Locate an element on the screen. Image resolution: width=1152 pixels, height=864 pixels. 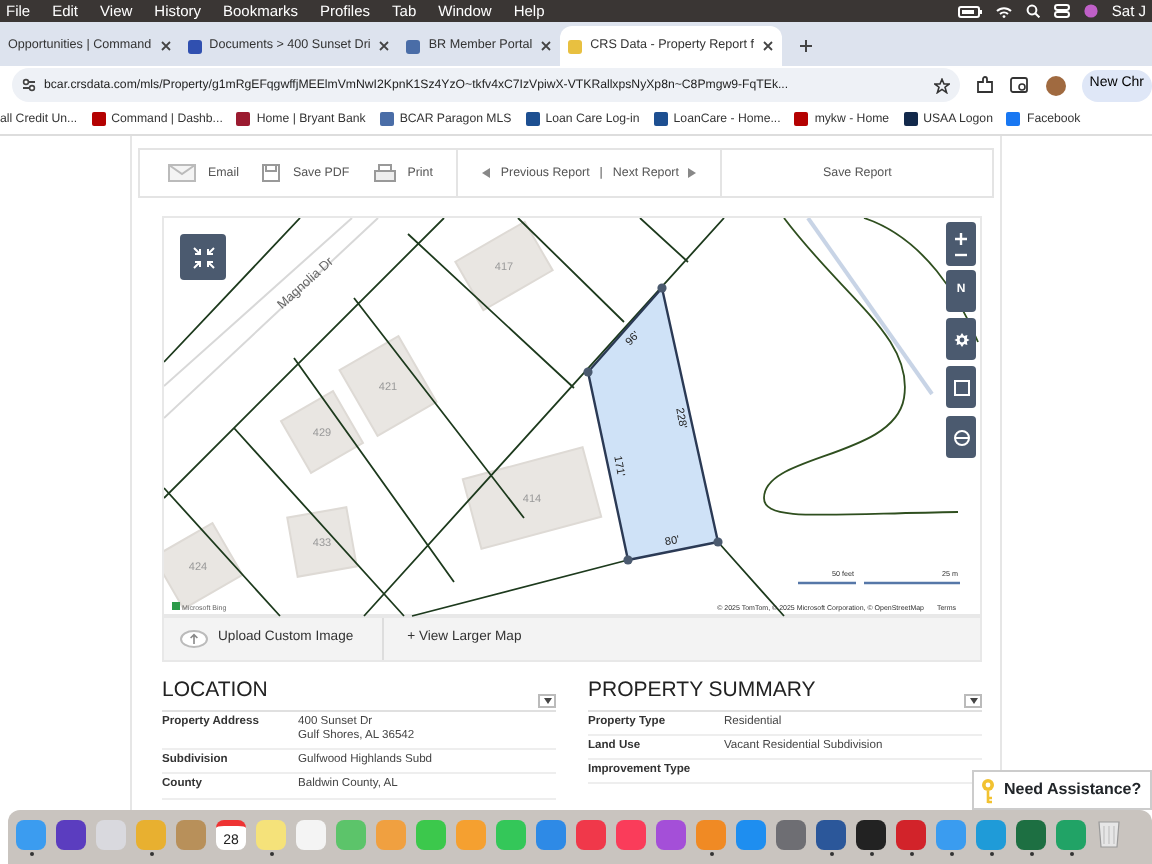
siri-icon is located at coordinates (1090, 11).